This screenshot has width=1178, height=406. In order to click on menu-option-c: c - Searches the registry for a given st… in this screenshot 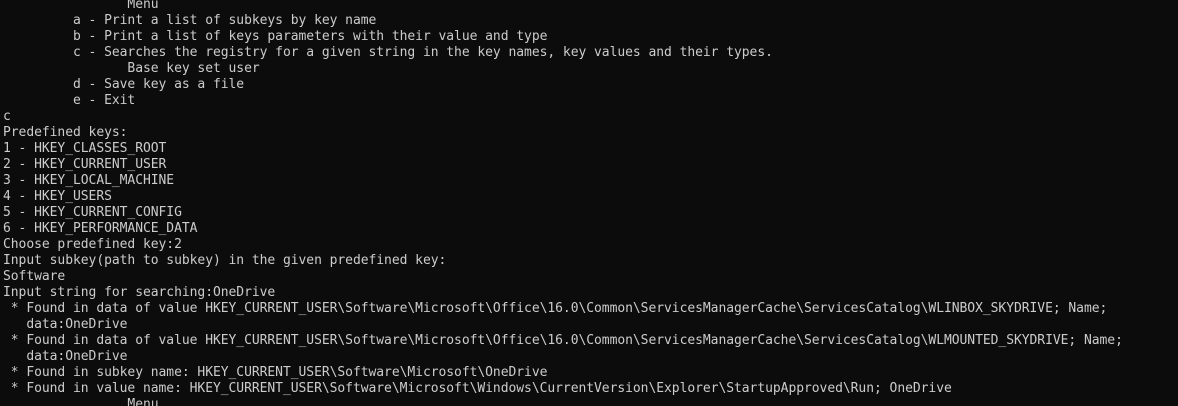, I will do `click(388, 52)`.